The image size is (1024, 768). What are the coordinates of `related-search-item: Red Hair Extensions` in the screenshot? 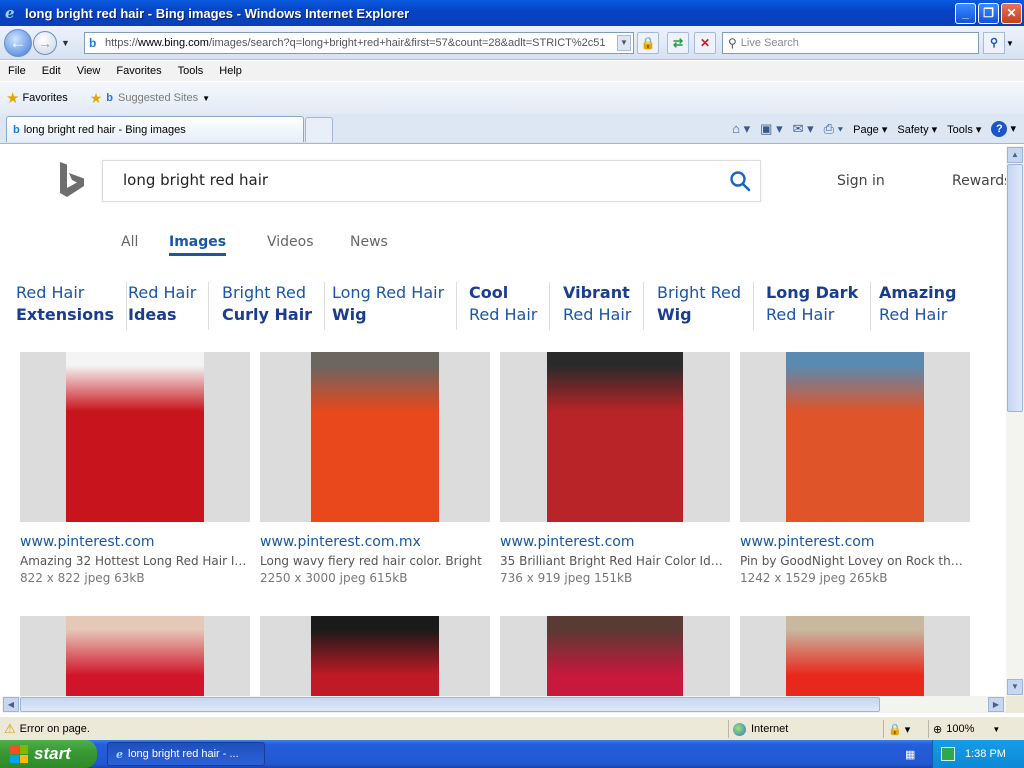 It's located at (72, 306).